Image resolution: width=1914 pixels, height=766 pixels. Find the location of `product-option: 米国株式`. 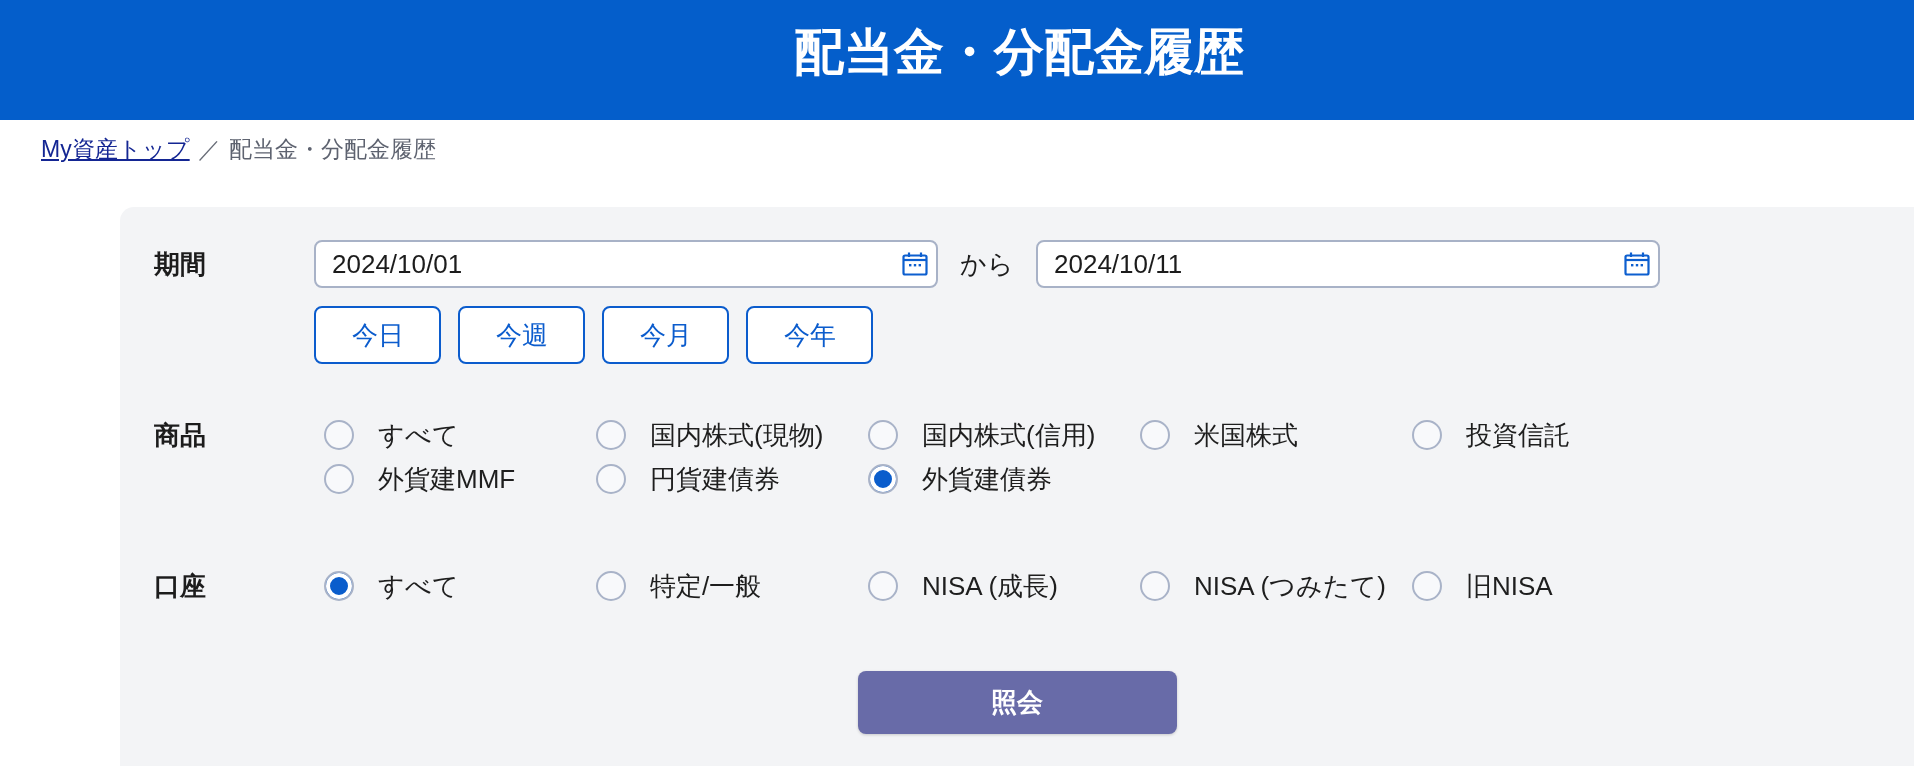

product-option: 米国株式 is located at coordinates (1219, 435).